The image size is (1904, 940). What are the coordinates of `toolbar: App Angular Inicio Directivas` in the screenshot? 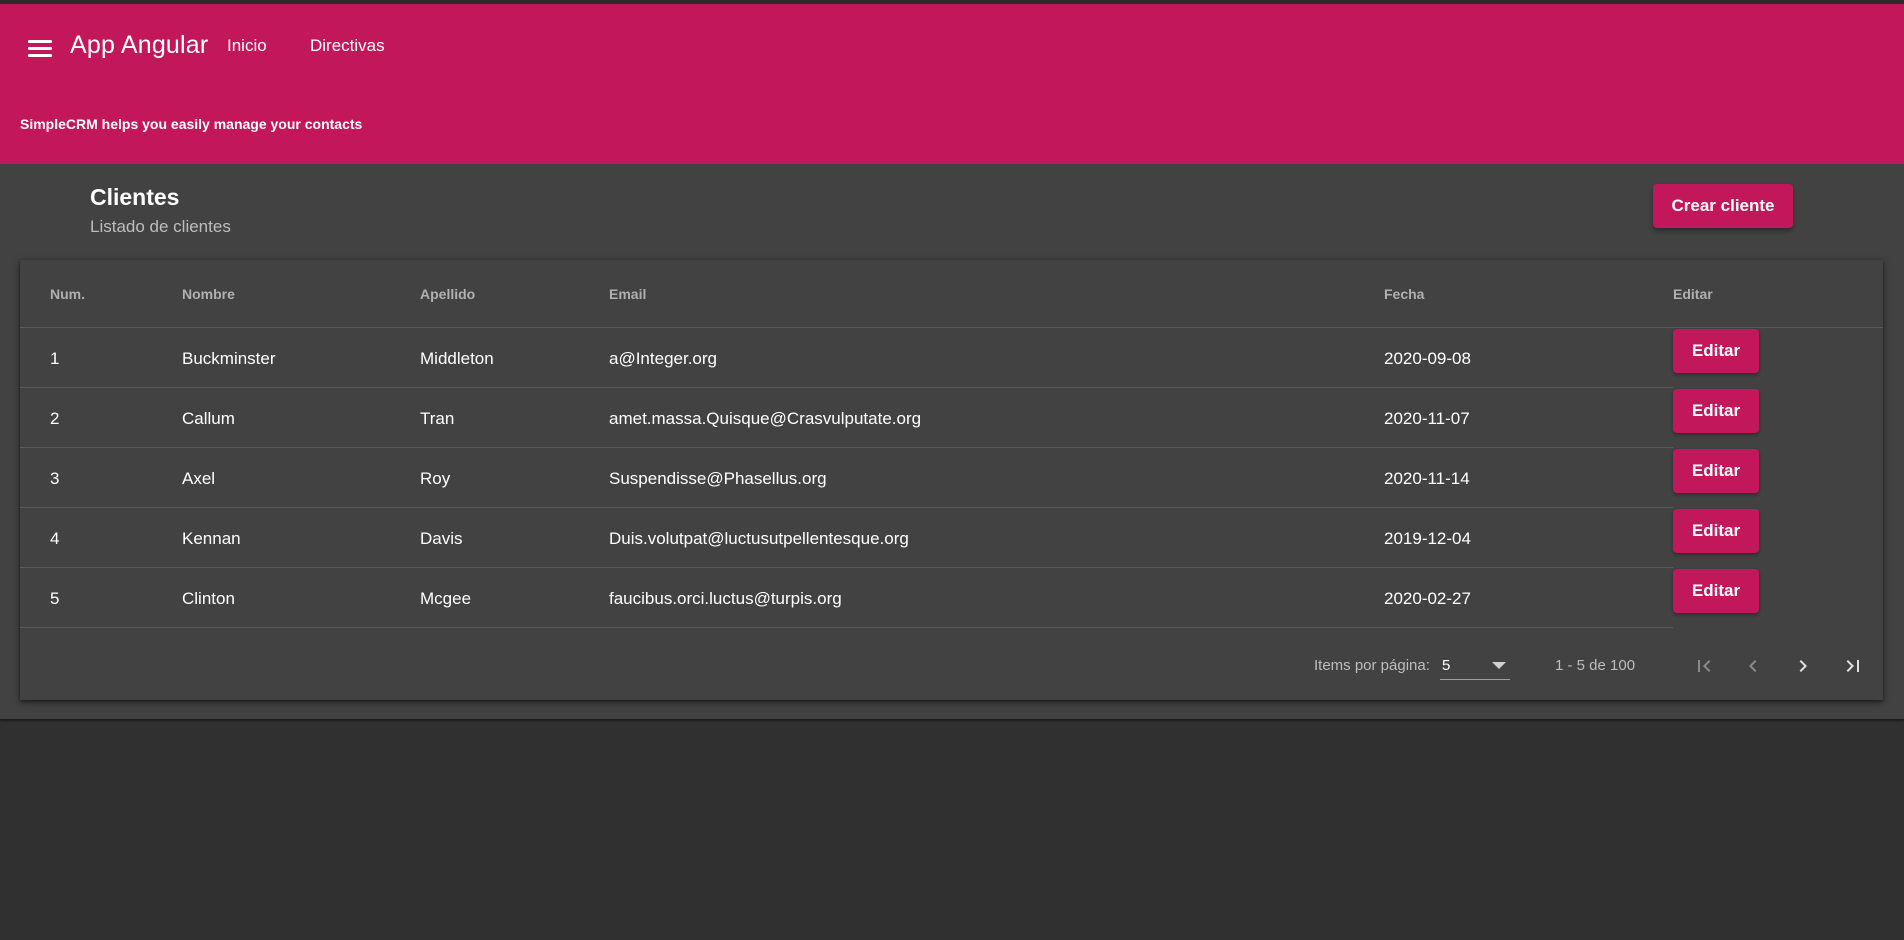 It's located at (952, 44).